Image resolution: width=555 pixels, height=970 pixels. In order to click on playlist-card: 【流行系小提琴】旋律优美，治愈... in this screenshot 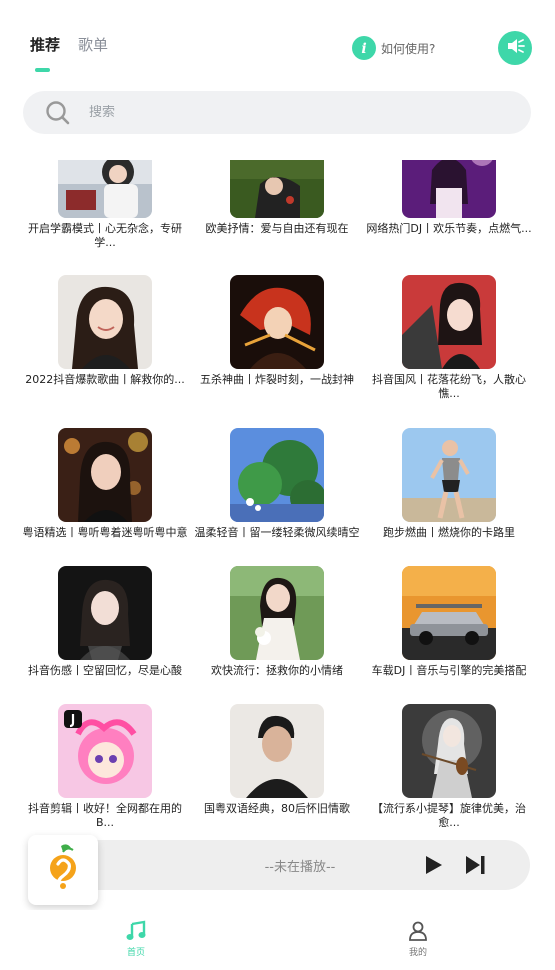, I will do `click(449, 767)`.